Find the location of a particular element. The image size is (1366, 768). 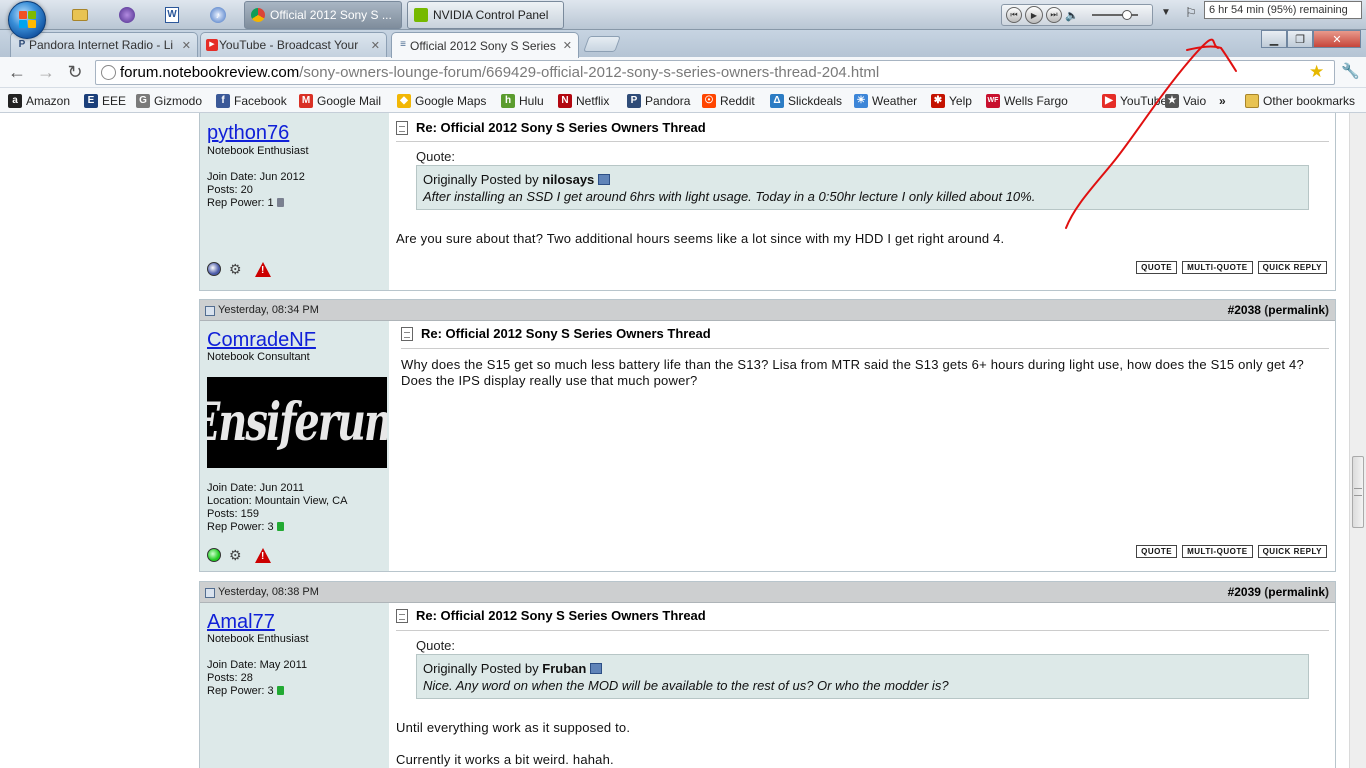

username-link: Amal77 is located at coordinates (241, 622).